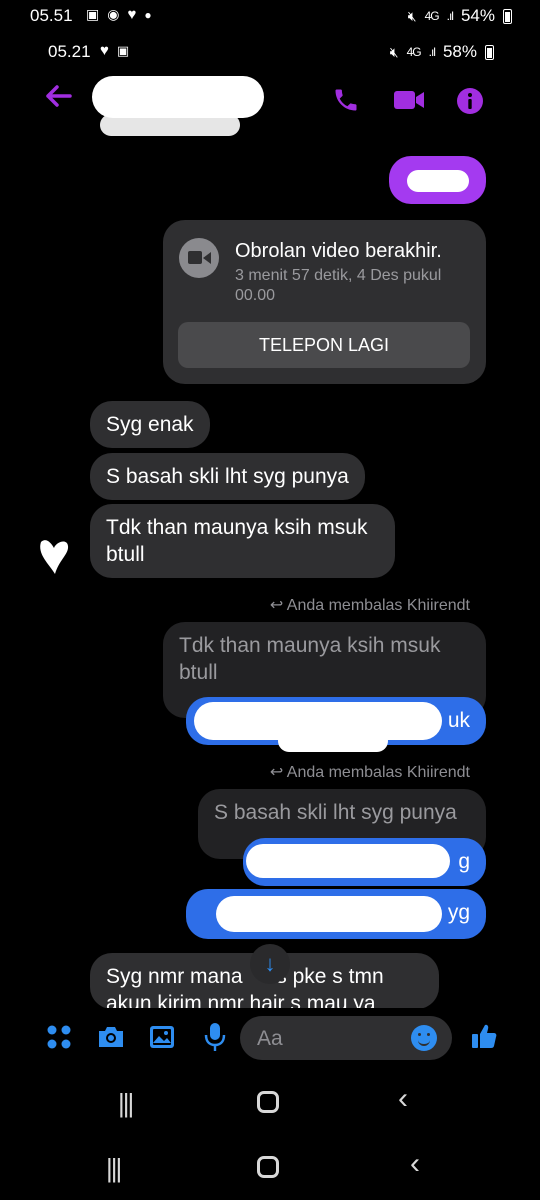 This screenshot has height=1200, width=540. I want to click on message-input-placeholder: Aa, so click(270, 1038).